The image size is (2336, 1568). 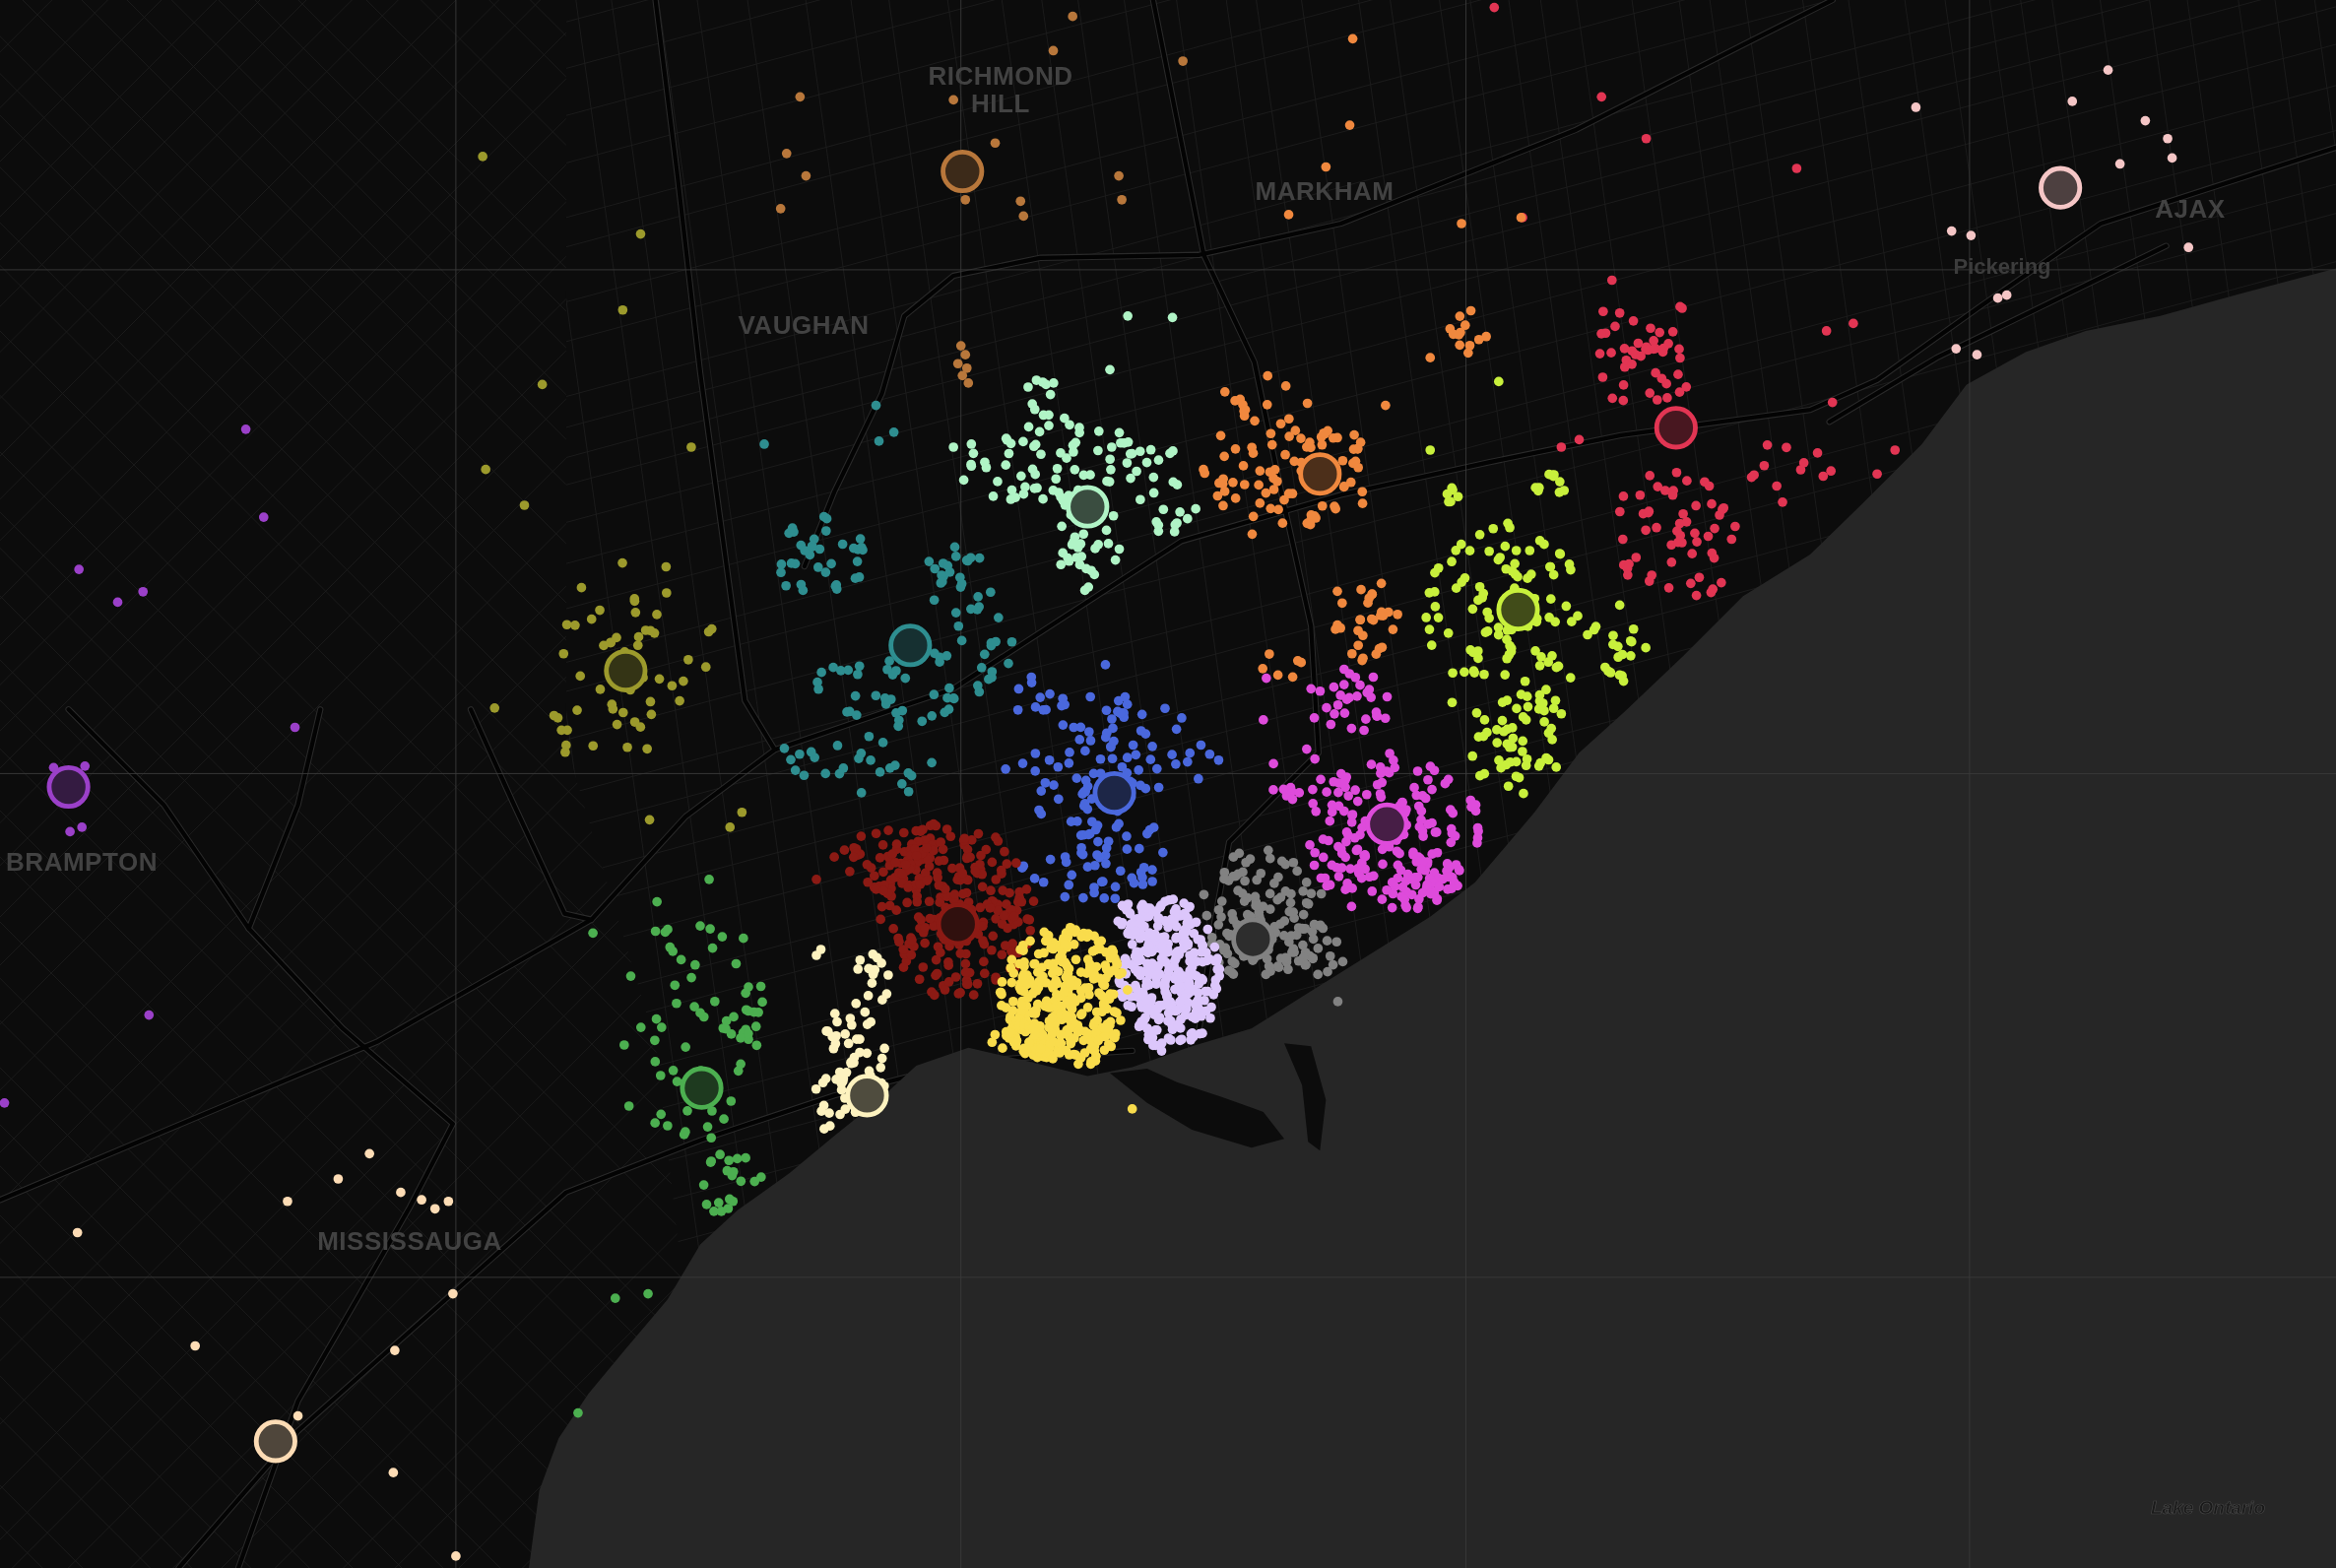 I want to click on city-label: AJAX, so click(x=2190, y=209).